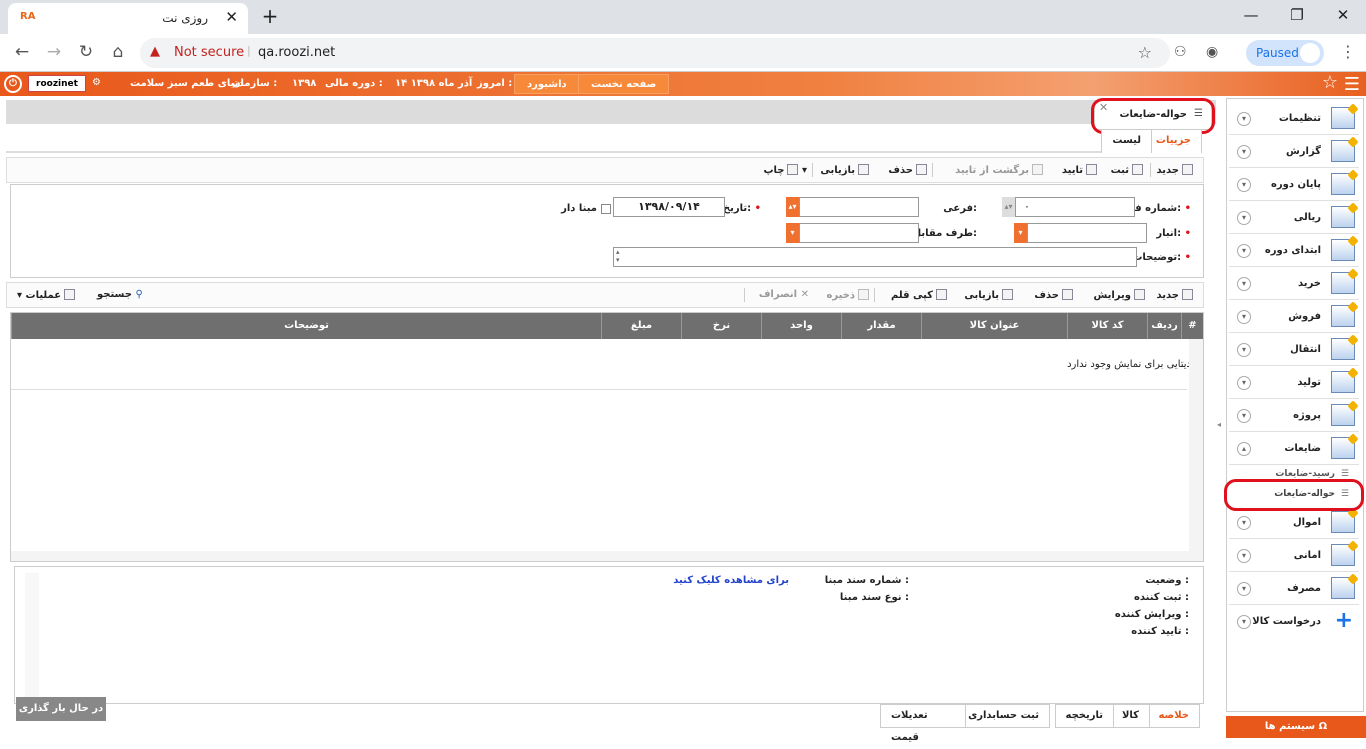 The image size is (1366, 749). I want to click on username: roozinet, so click(57, 83).